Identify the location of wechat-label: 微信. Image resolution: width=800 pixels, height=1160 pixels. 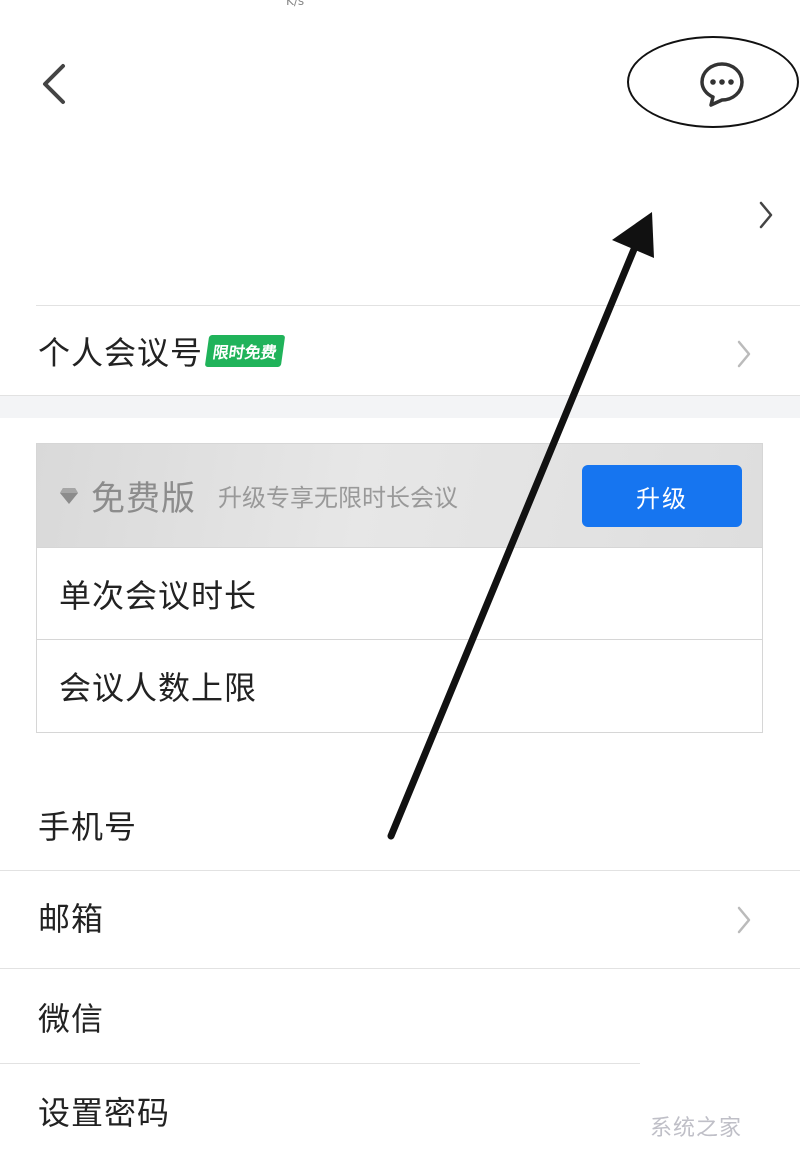
(71, 1019).